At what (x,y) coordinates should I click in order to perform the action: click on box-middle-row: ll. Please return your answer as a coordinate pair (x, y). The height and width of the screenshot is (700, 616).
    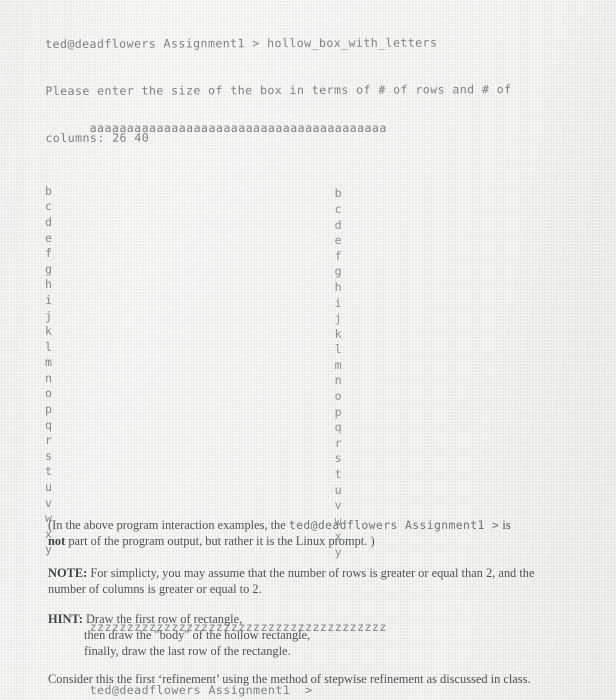
    Looking at the image, I should click on (255, 348).